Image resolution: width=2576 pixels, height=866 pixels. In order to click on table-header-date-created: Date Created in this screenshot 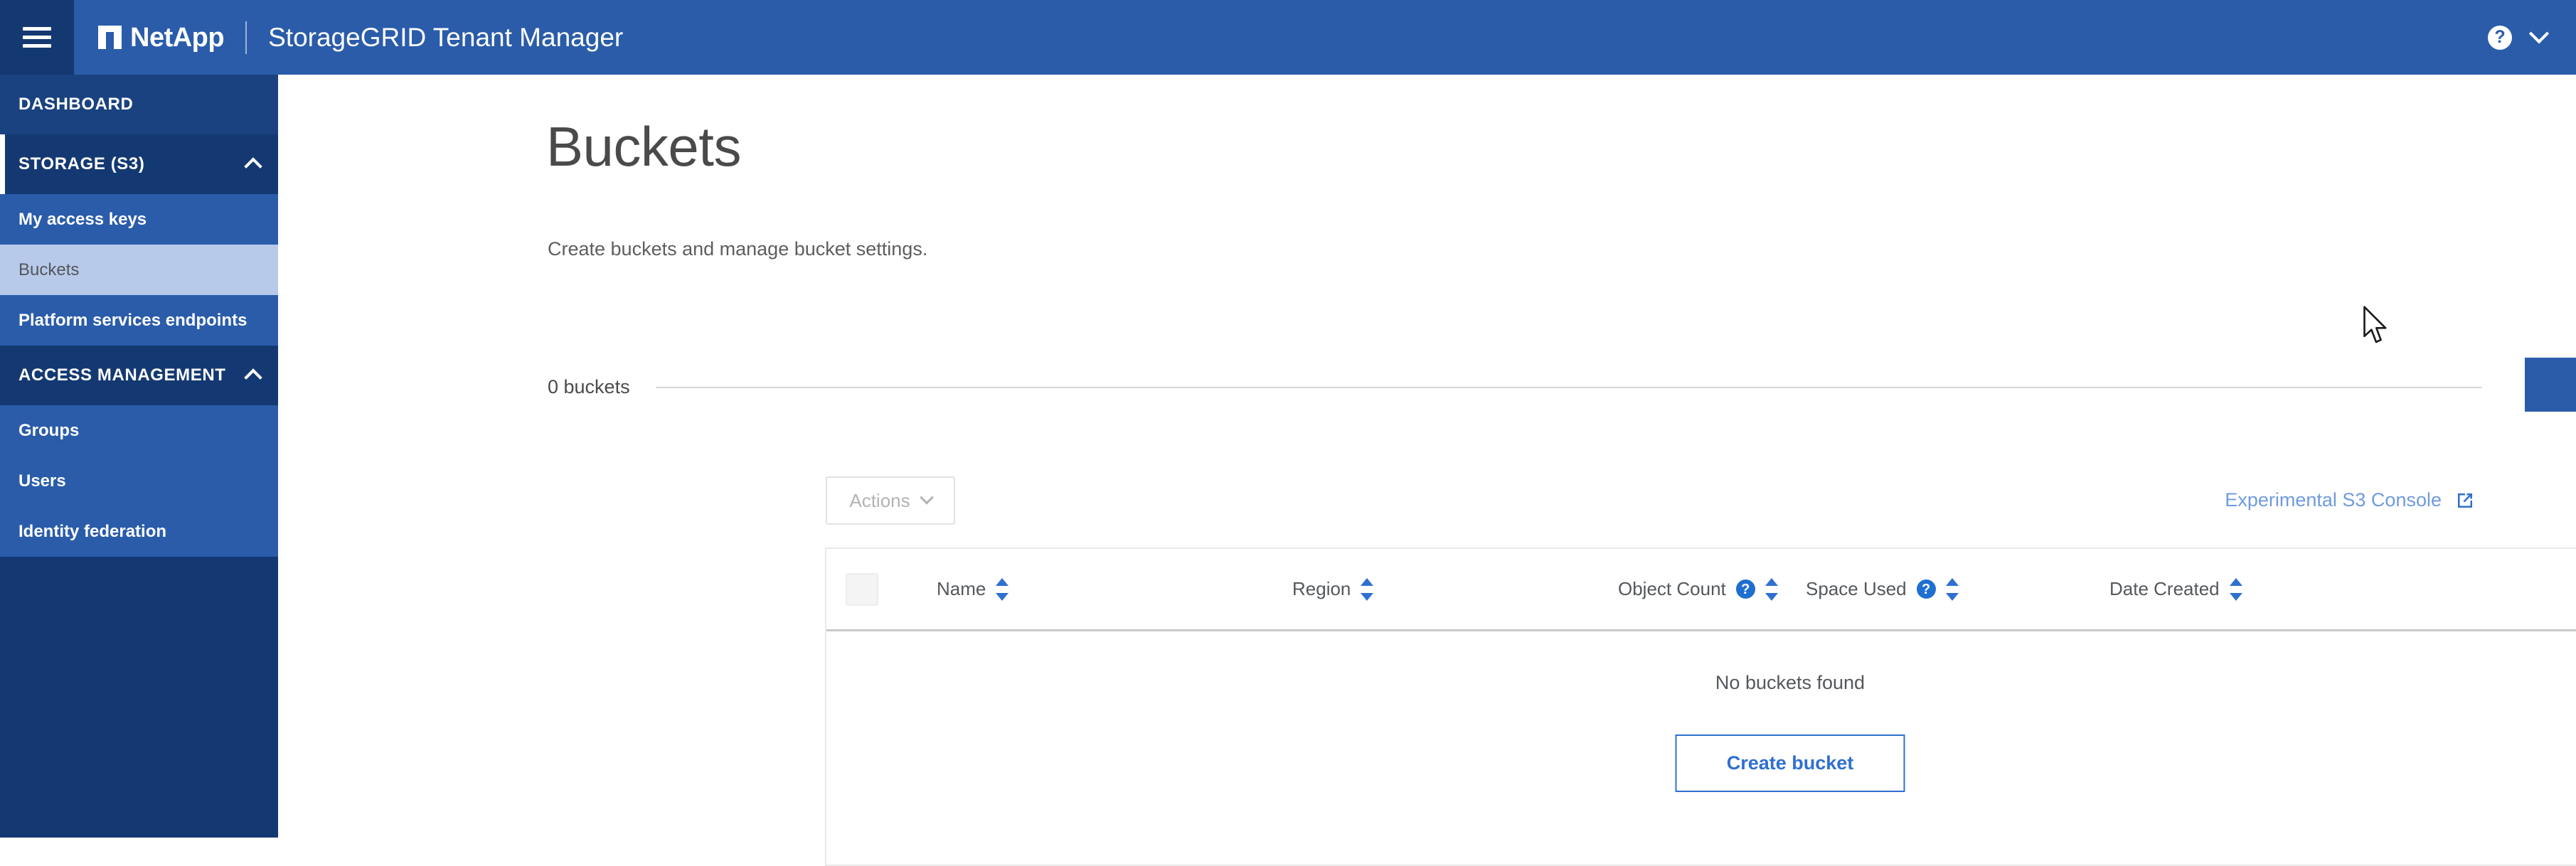, I will do `click(2175, 589)`.